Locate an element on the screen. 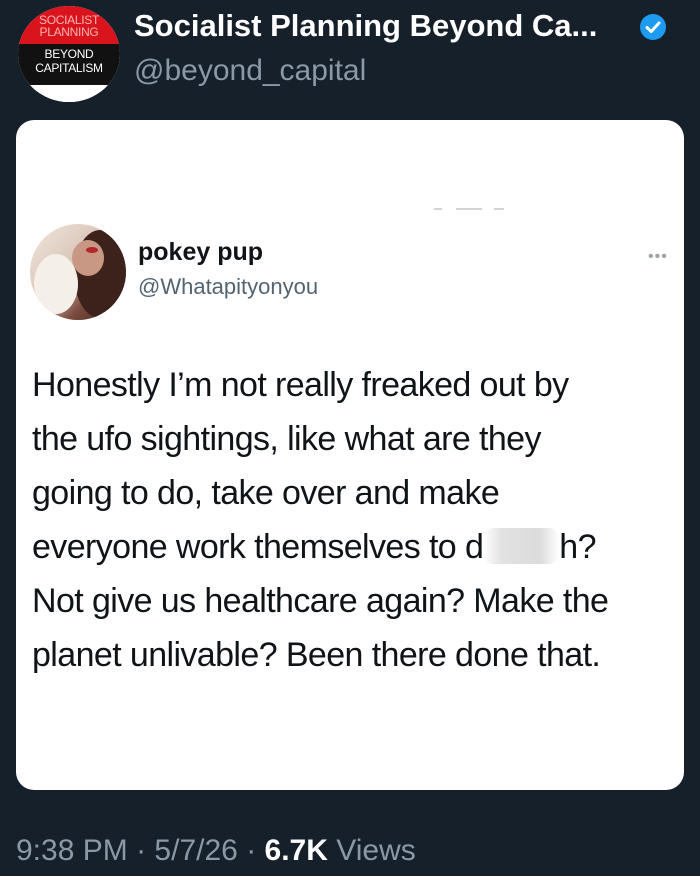  logo-white-segment is located at coordinates (69, 93).